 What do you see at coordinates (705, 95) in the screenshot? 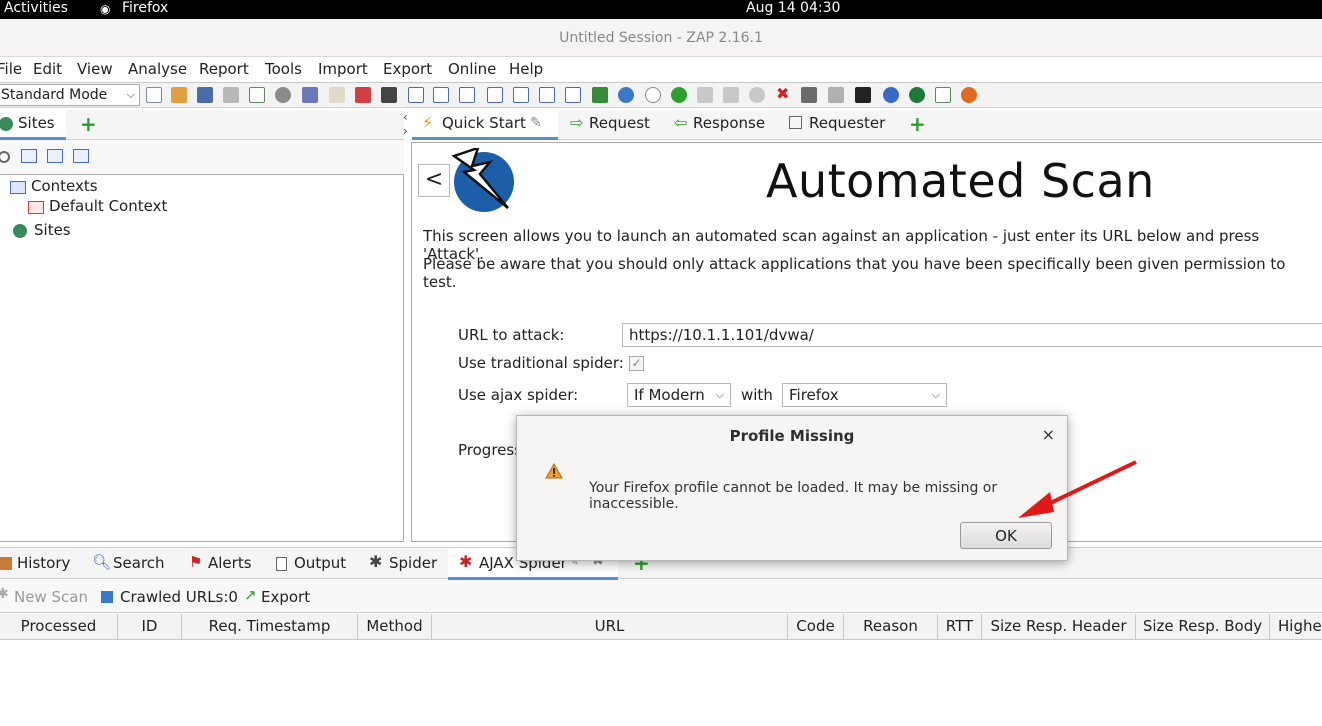
I see `step-icon` at bounding box center [705, 95].